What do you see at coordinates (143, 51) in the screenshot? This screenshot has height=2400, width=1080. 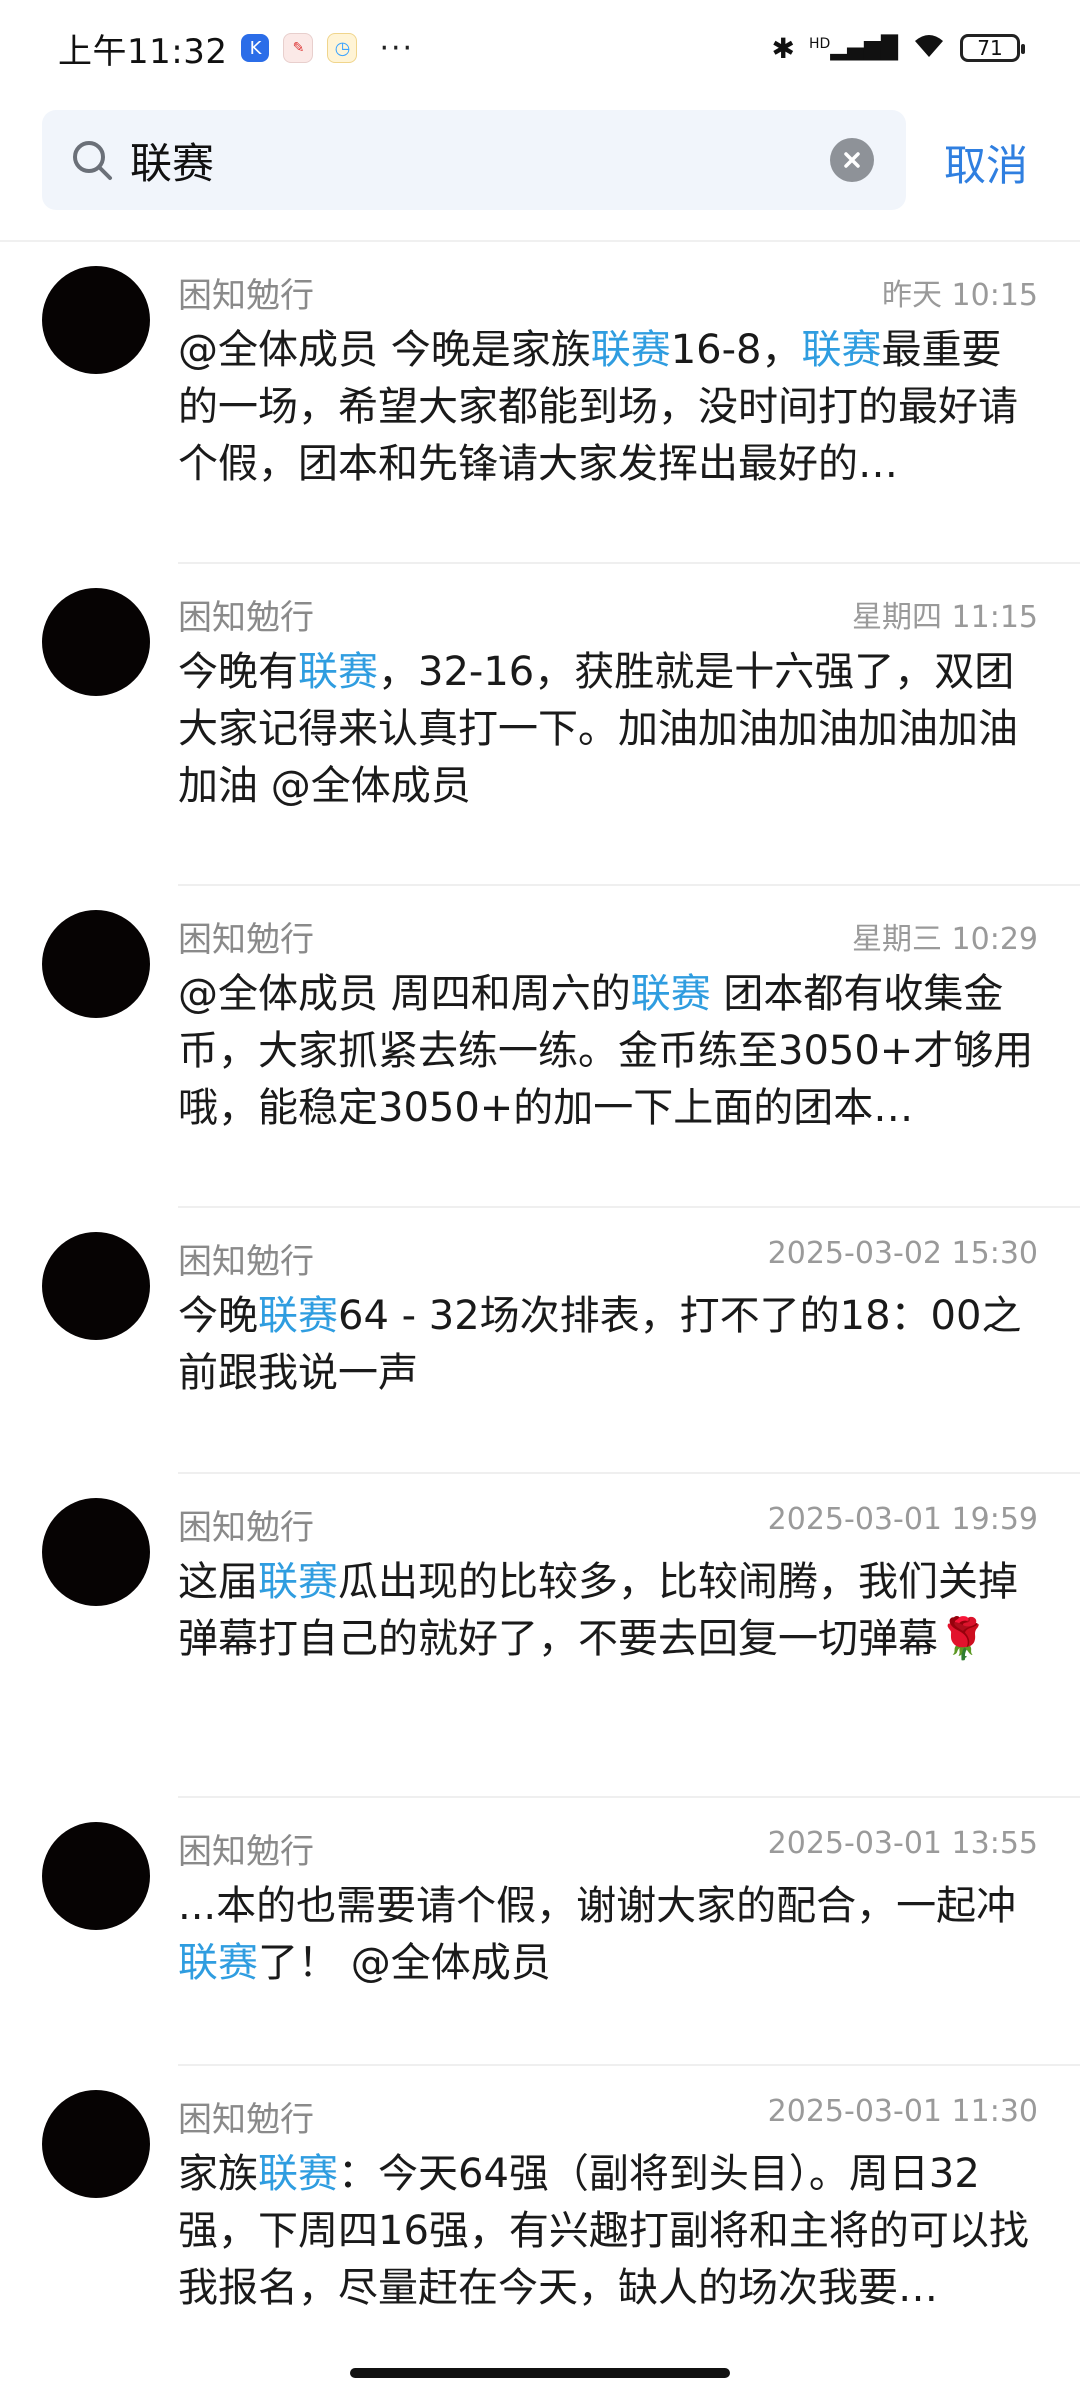 I see `status-time: 上午11:32` at bounding box center [143, 51].